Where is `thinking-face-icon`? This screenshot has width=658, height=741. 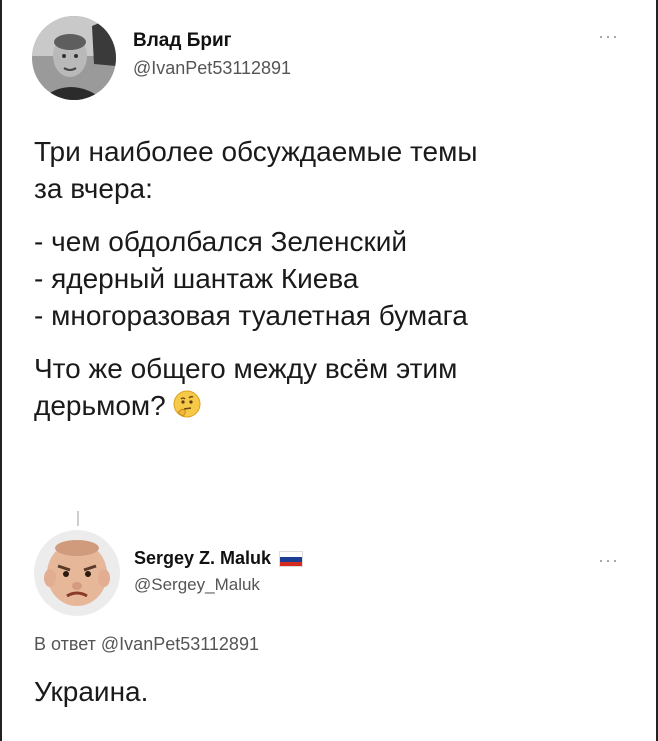 thinking-face-icon is located at coordinates (187, 404).